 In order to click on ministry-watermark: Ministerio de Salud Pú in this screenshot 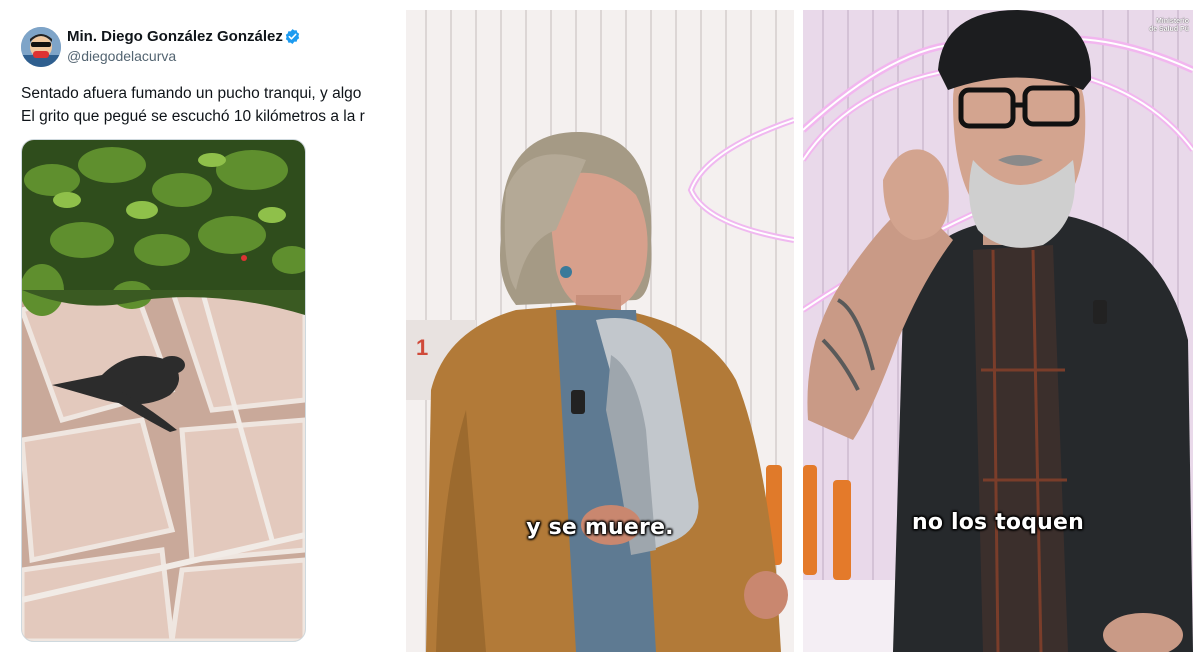, I will do `click(1169, 26)`.